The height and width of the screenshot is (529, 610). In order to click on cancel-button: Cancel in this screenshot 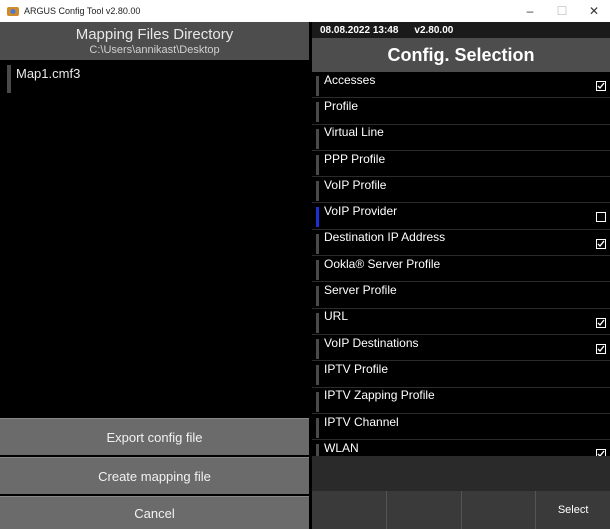, I will do `click(154, 512)`.